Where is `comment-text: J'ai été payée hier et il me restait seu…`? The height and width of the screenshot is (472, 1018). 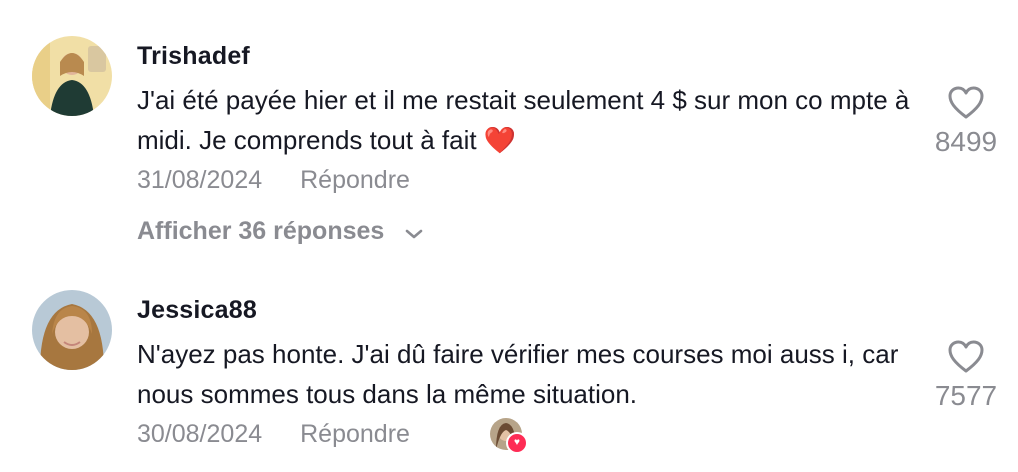 comment-text: J'ai été payée hier et il me restait seu… is located at coordinates (527, 120).